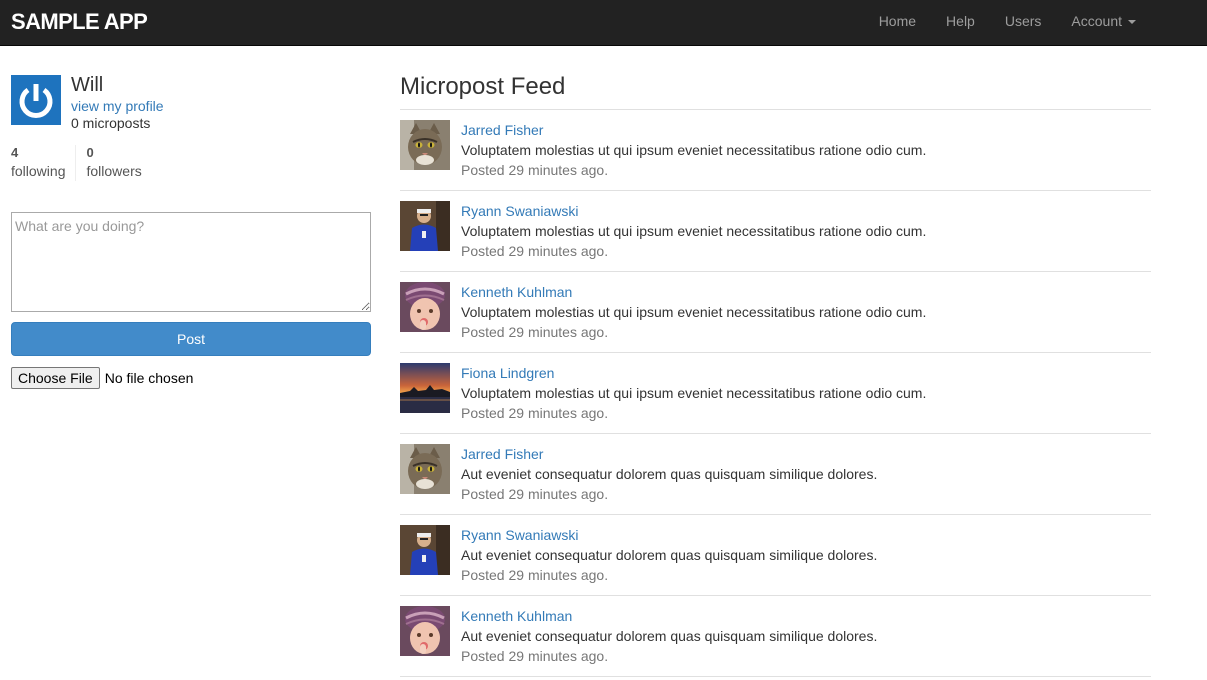 The image size is (1207, 680). I want to click on following-label: following, so click(38, 171).